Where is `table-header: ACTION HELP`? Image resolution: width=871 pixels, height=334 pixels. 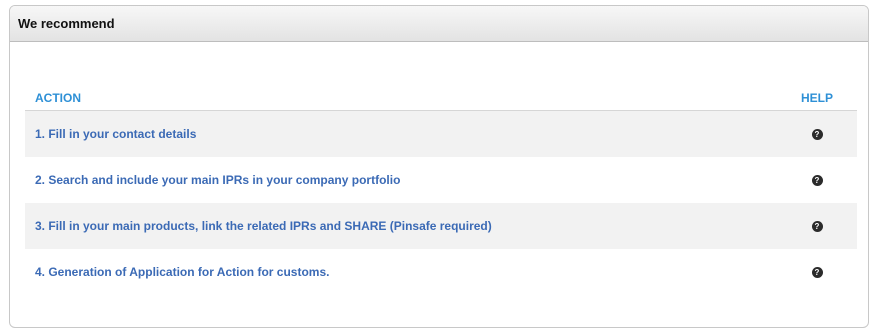 table-header: ACTION HELP is located at coordinates (441, 98).